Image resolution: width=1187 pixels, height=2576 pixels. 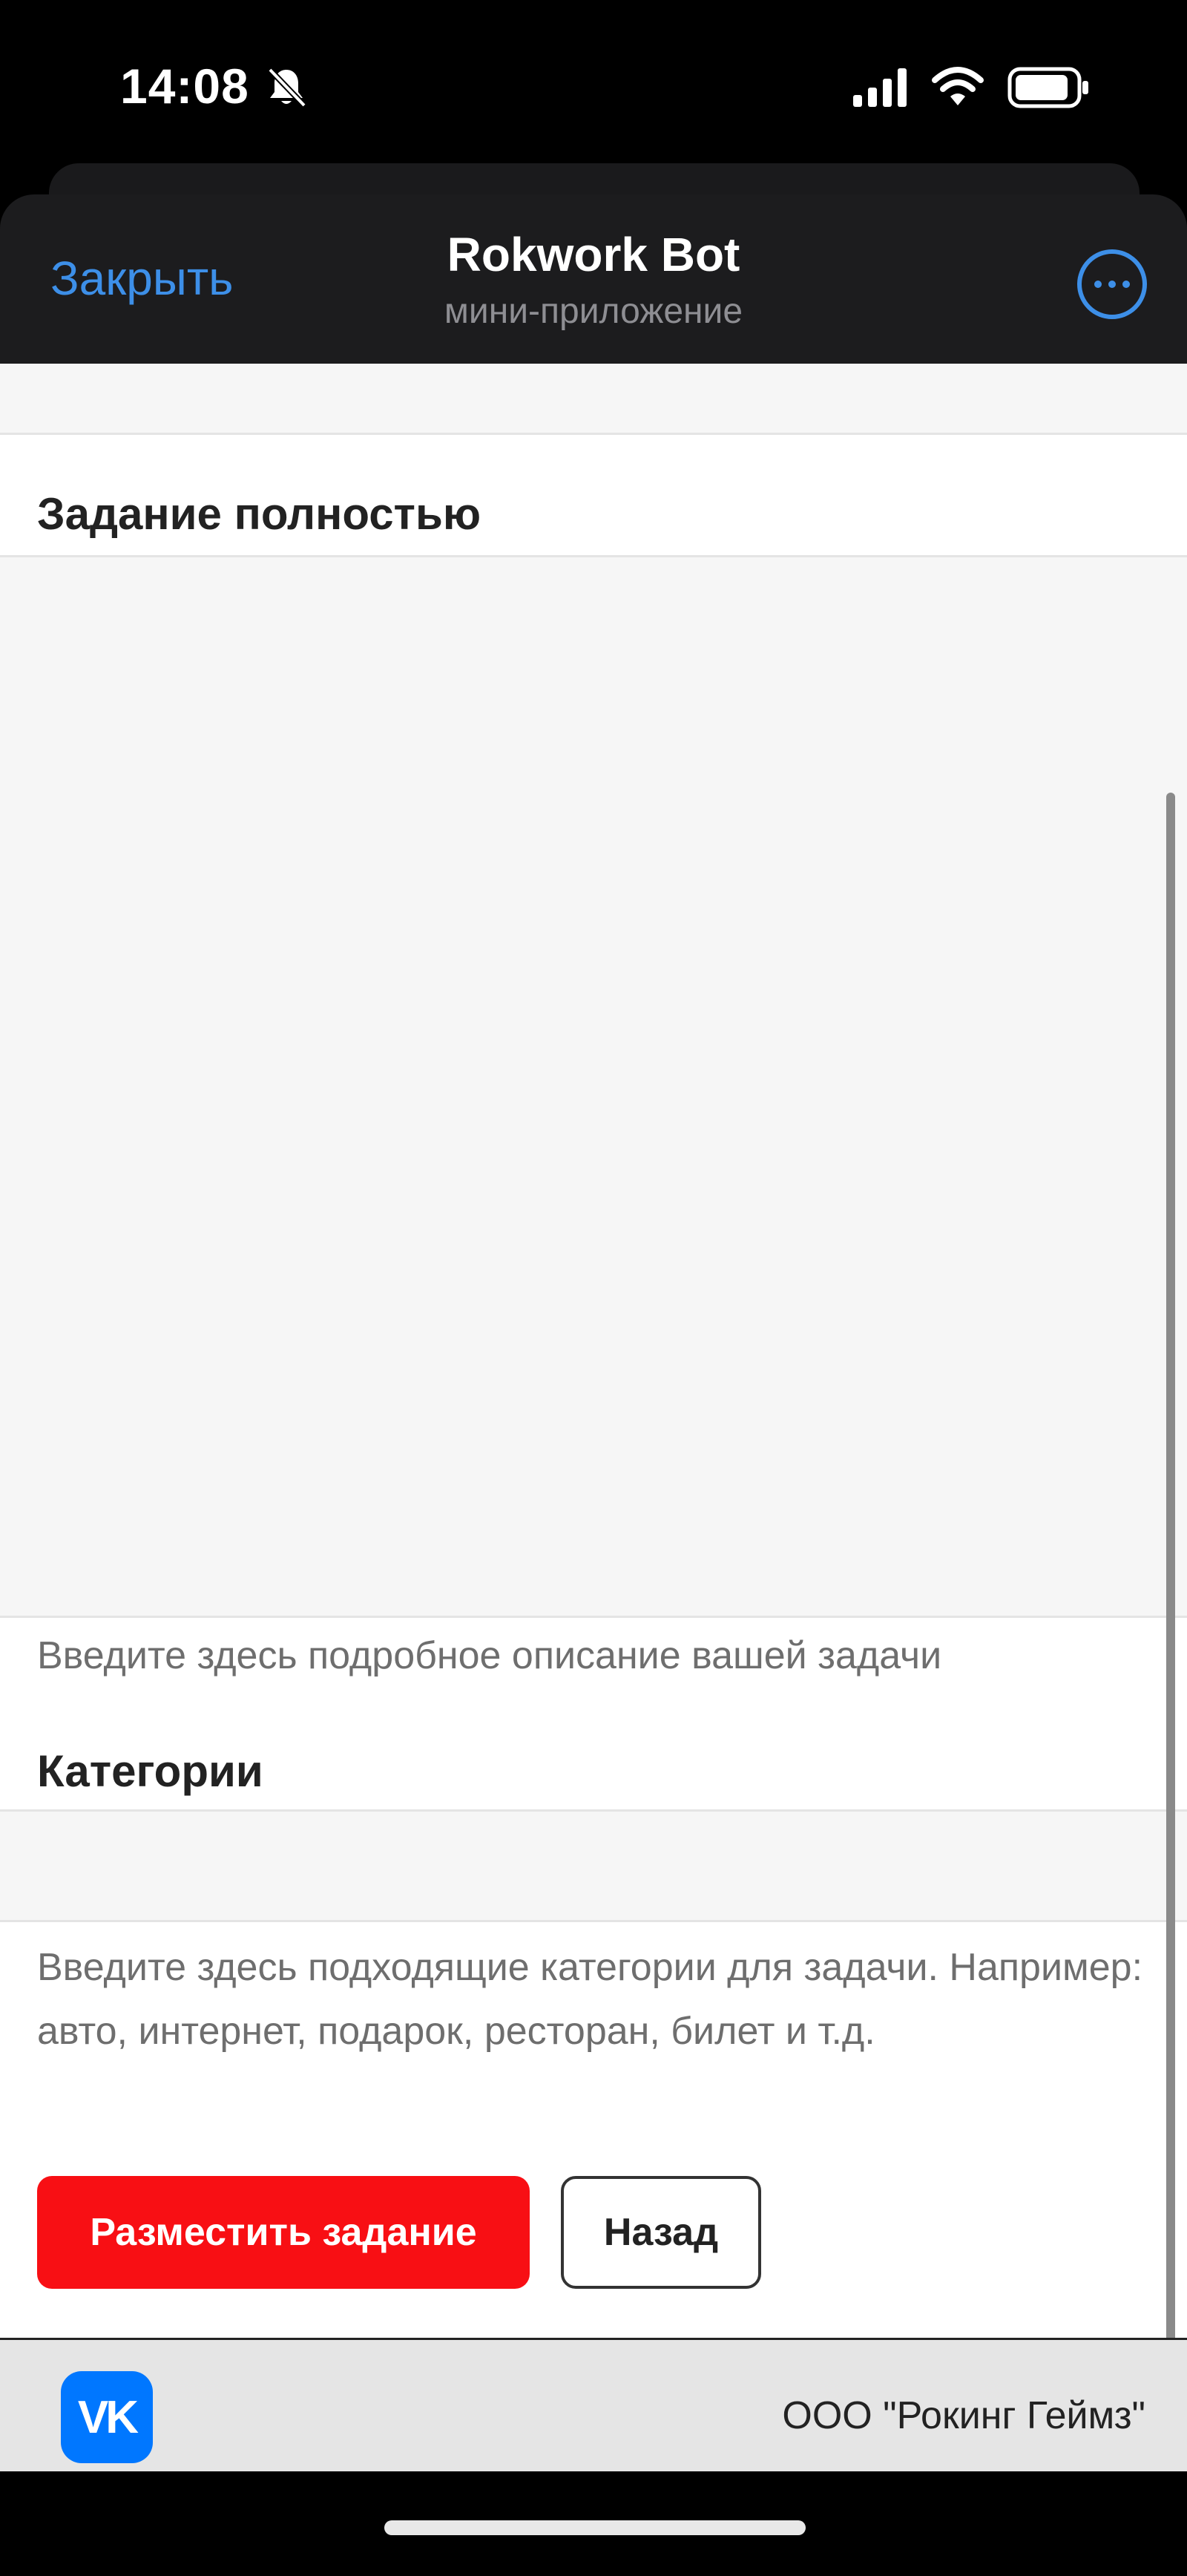 What do you see at coordinates (184, 86) in the screenshot?
I see `status-time: 14:08` at bounding box center [184, 86].